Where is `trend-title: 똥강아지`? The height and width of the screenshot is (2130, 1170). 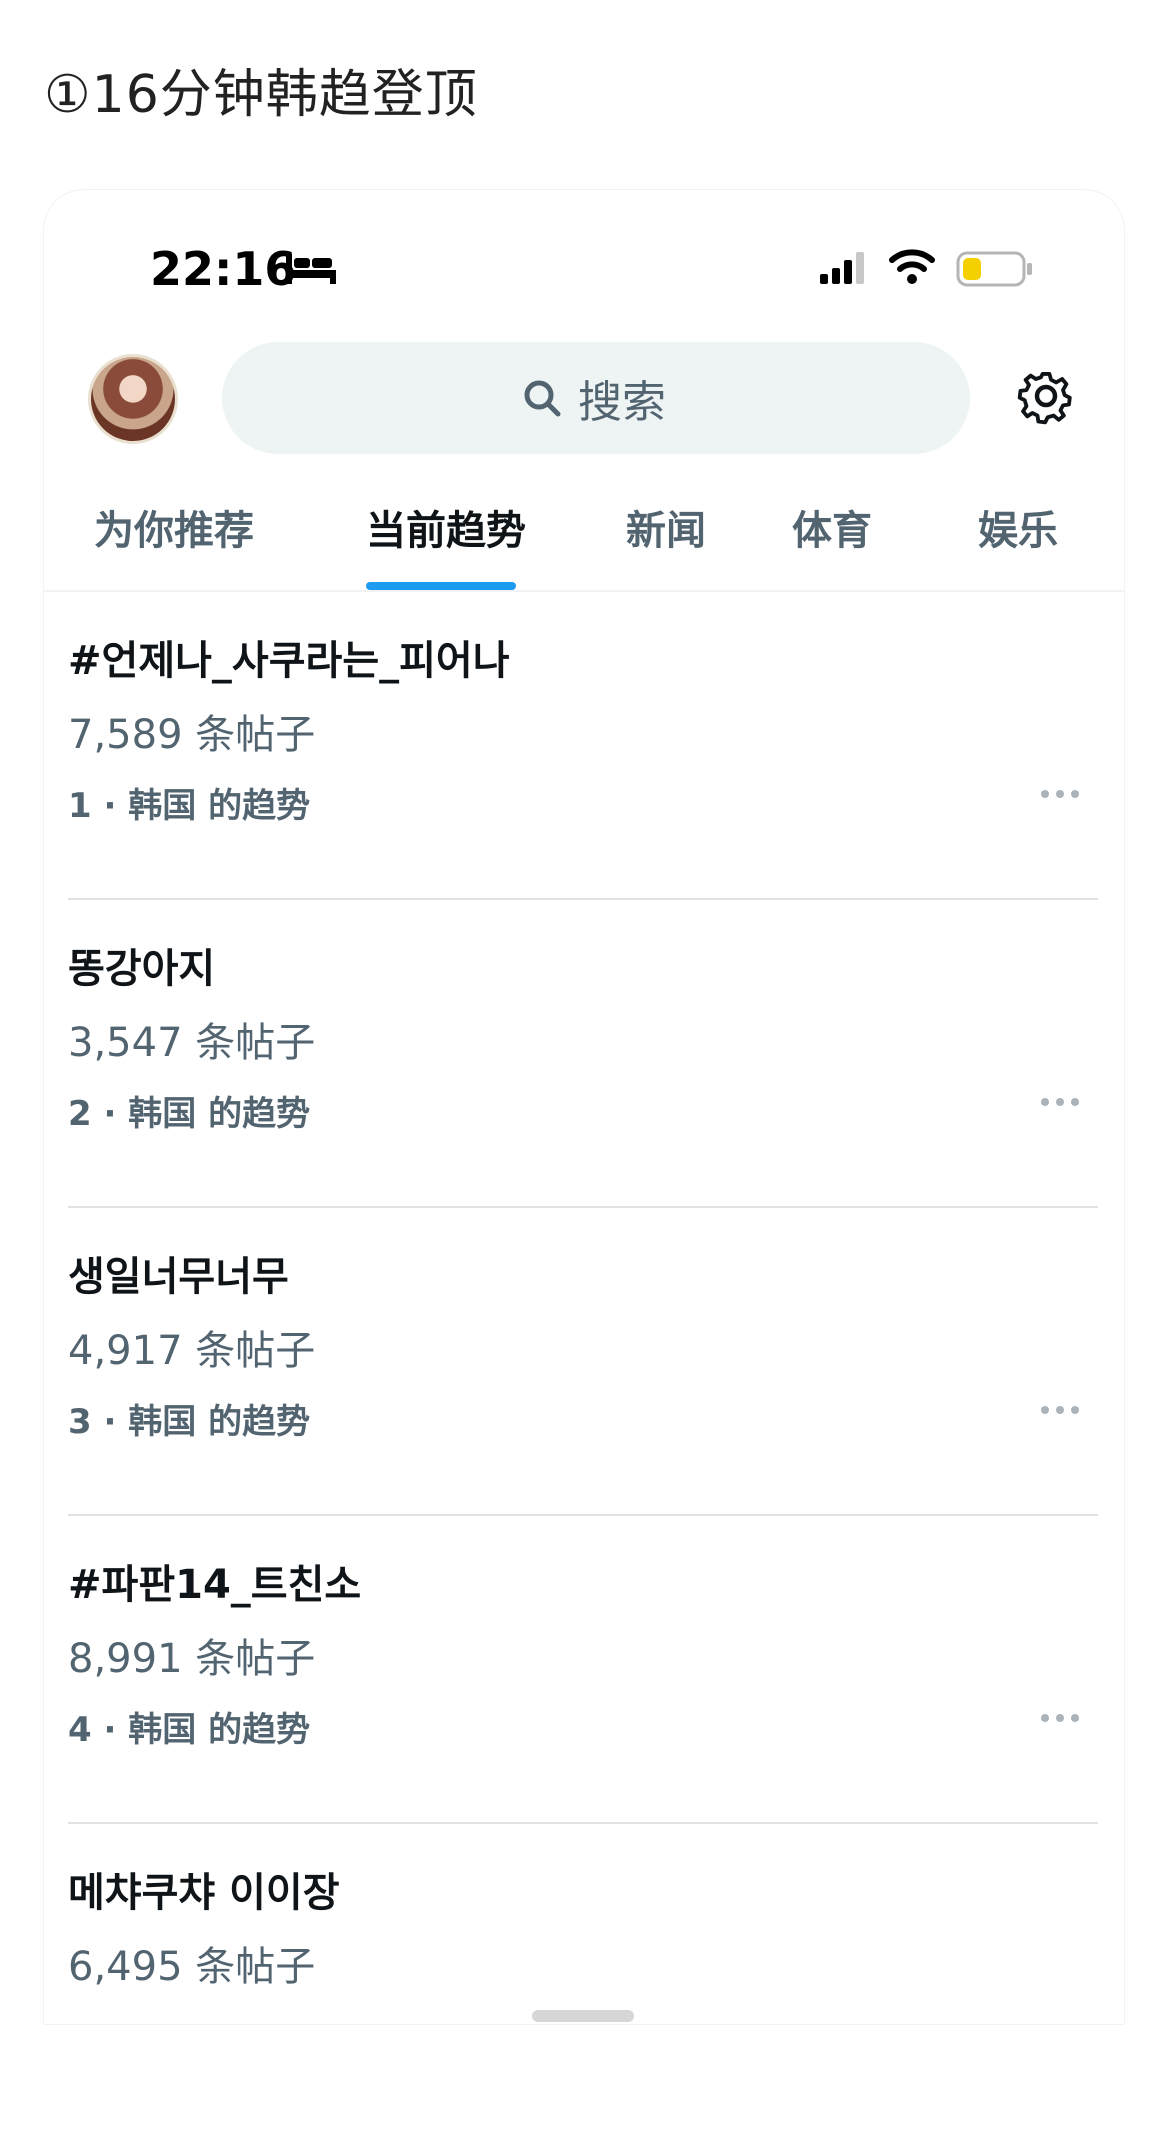 trend-title: 똥강아지 is located at coordinates (142, 969).